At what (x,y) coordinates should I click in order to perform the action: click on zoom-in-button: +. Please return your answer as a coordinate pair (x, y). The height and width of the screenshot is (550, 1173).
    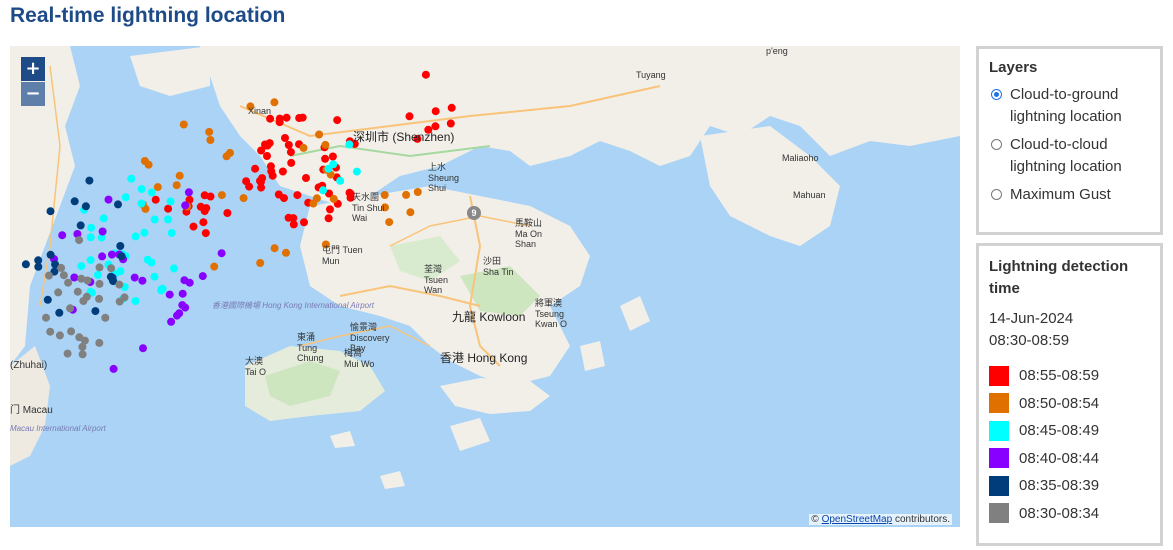
    Looking at the image, I should click on (33, 69).